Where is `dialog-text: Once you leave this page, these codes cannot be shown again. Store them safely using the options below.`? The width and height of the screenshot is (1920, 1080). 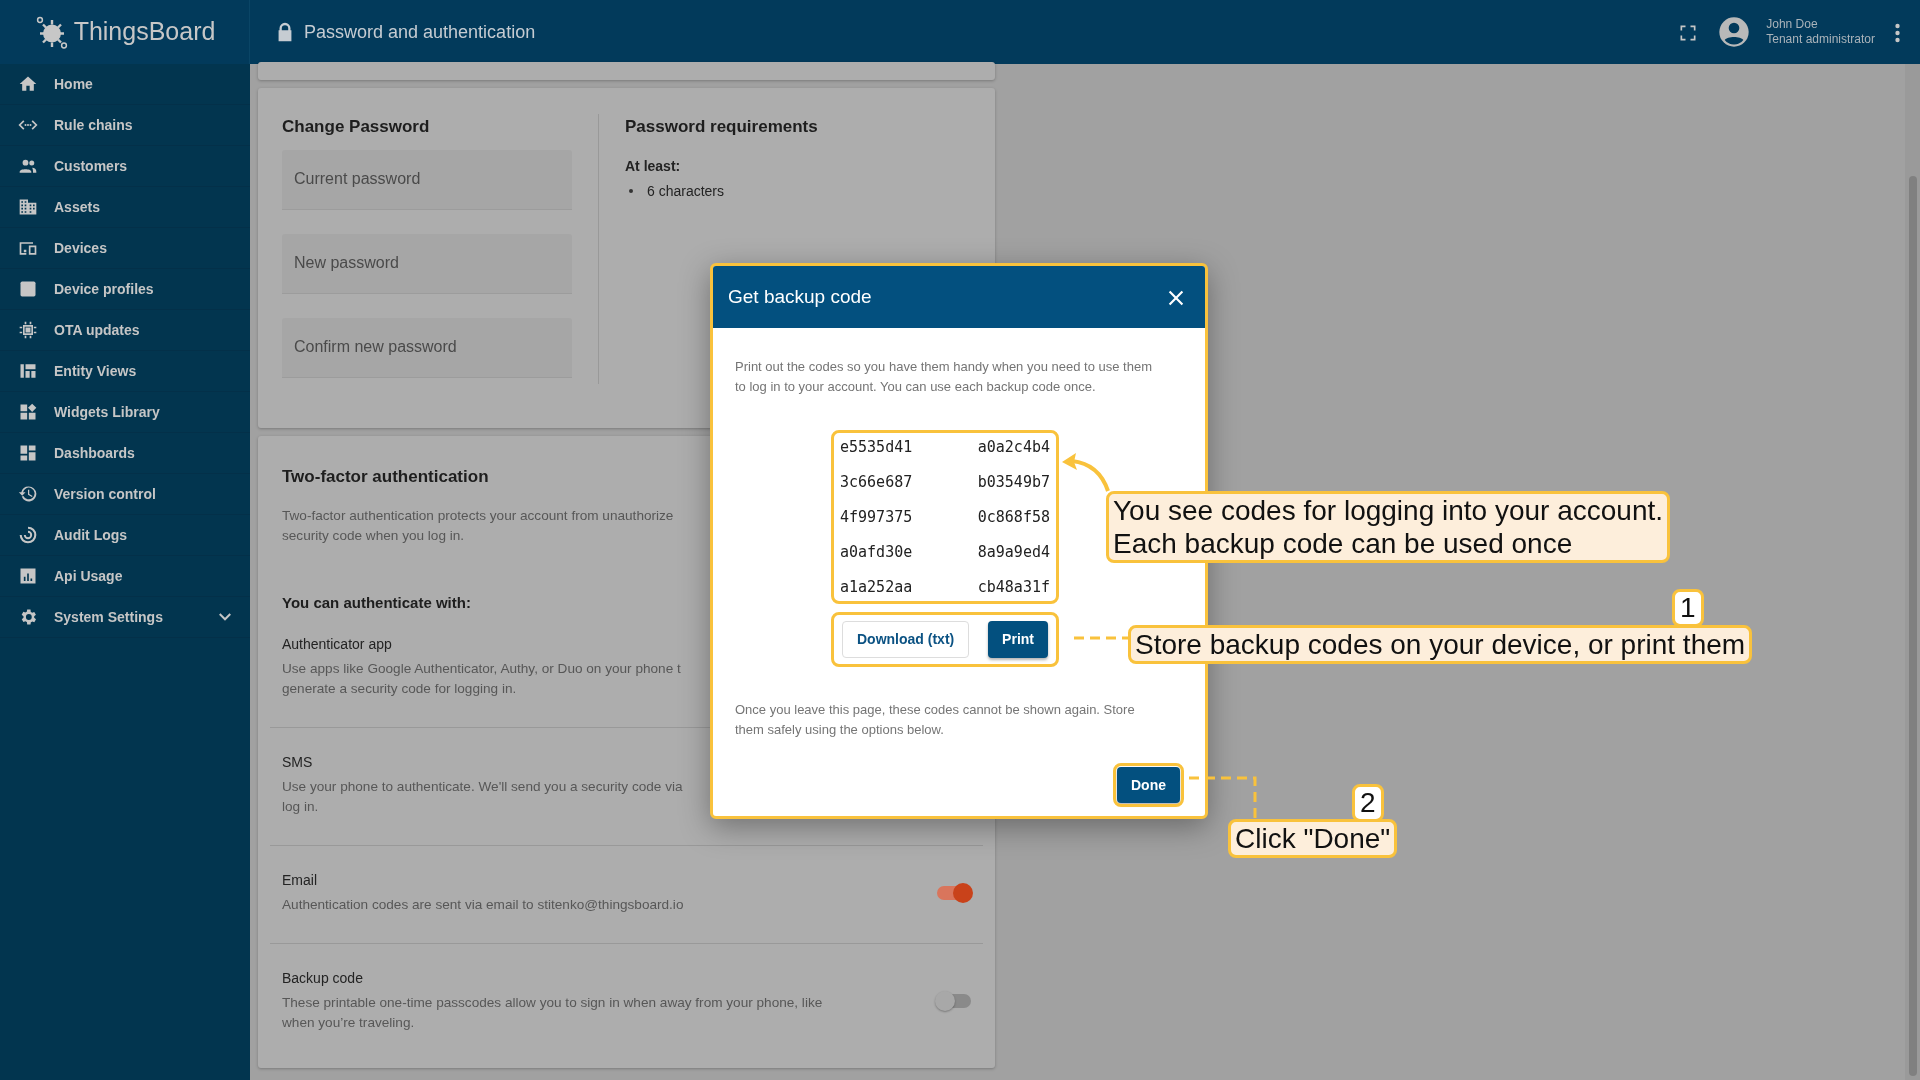
dialog-text: Once you leave this page, these codes cannot be shown again. Store them safely using the options below. is located at coordinates (935, 720).